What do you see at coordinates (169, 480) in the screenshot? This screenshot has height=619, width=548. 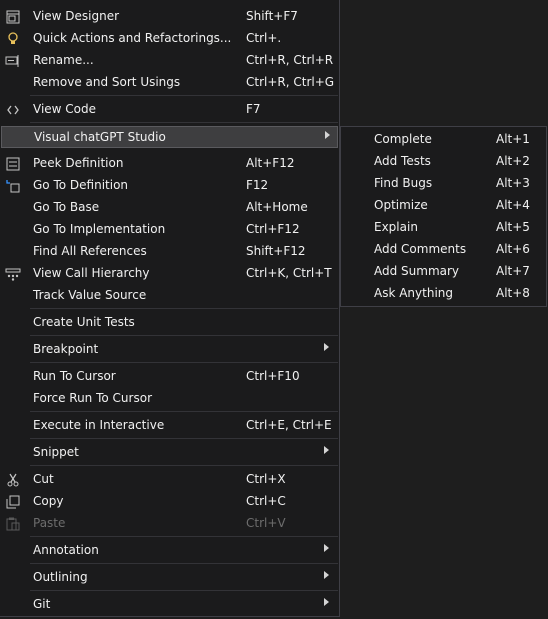 I see `menu-item-cut: Cut Ctrl+X` at bounding box center [169, 480].